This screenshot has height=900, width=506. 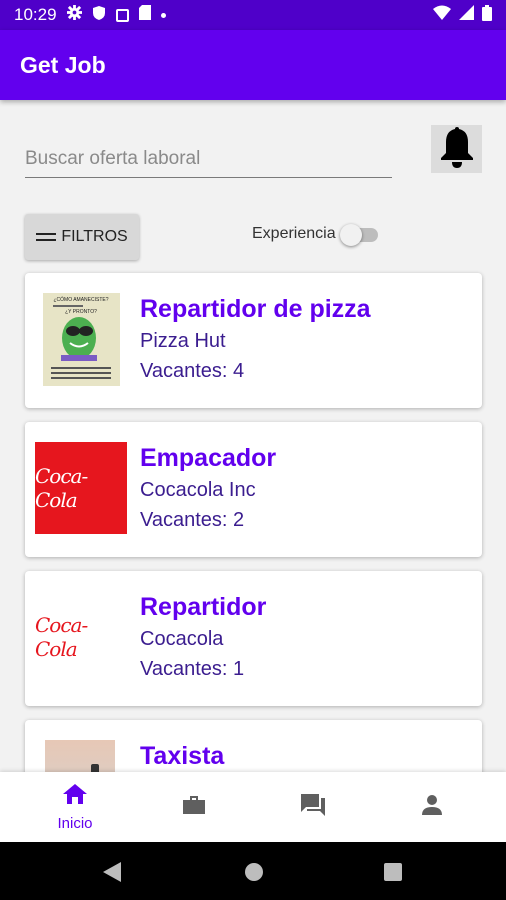 I want to click on battery-icon, so click(x=487, y=15).